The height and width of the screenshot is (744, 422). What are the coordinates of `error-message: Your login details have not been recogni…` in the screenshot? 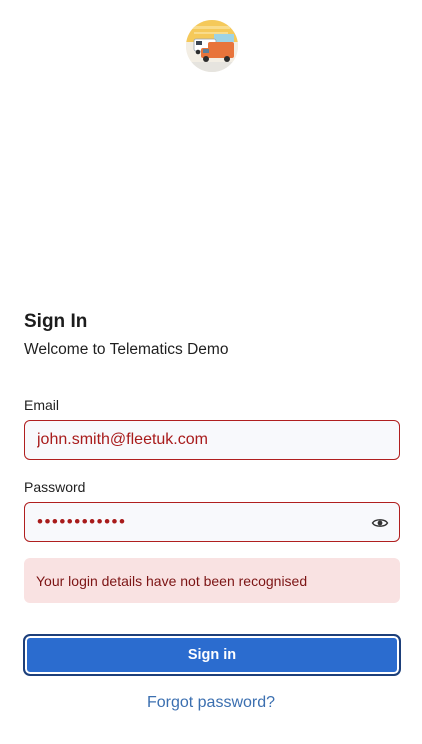 It's located at (172, 580).